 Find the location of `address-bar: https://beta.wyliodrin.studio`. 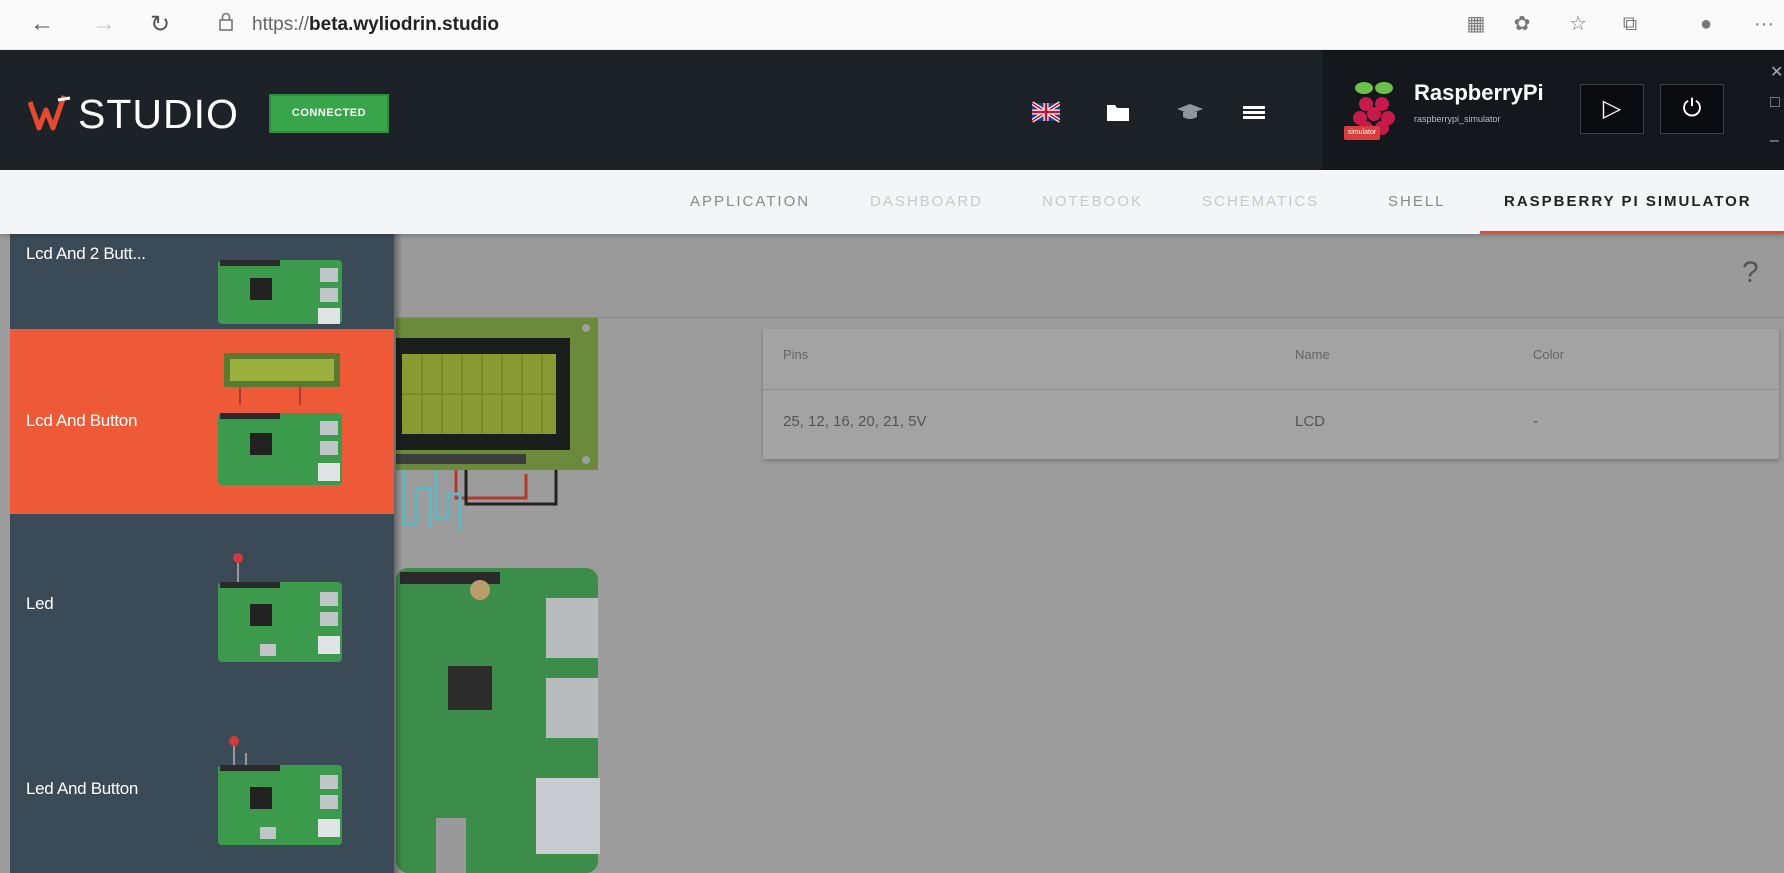

address-bar: https://beta.wyliodrin.studio is located at coordinates (375, 25).